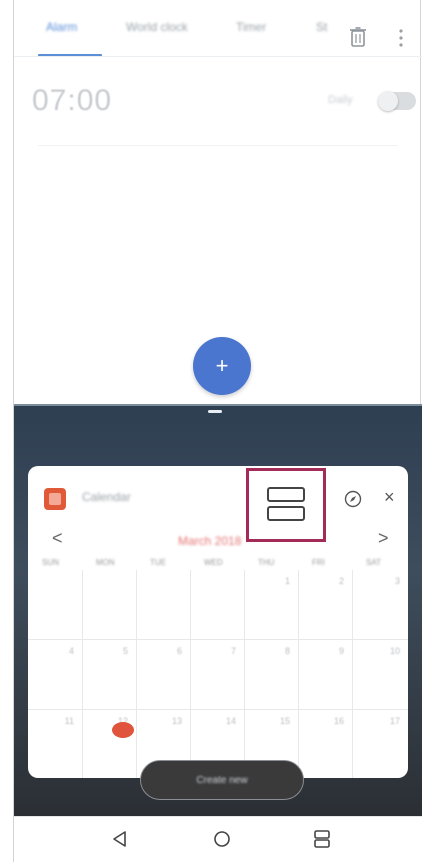  What do you see at coordinates (326, 744) in the screenshot?
I see `day-cell: 16` at bounding box center [326, 744].